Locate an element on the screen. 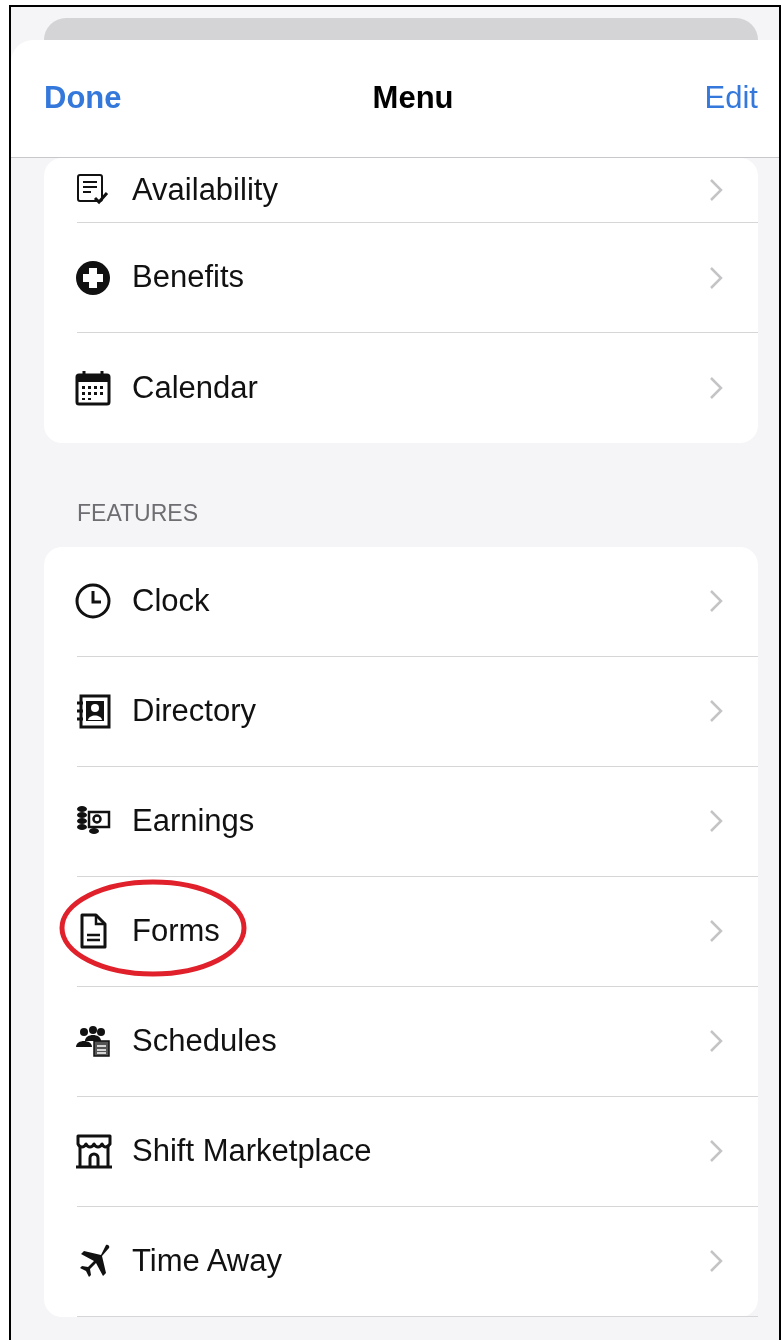 The width and height of the screenshot is (781, 1340). menu-item: Benefits is located at coordinates (417, 278).